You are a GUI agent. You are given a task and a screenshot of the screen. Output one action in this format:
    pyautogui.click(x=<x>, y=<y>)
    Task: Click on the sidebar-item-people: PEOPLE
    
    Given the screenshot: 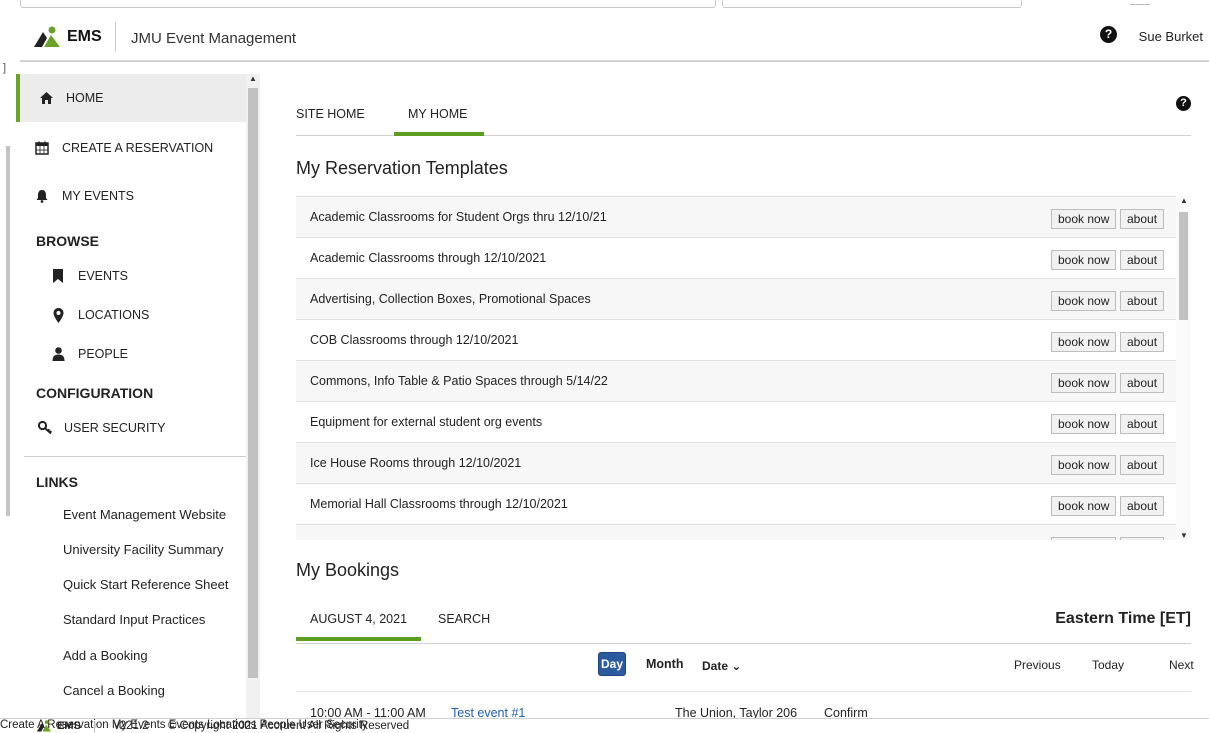 What is the action you would take?
    pyautogui.click(x=131, y=354)
    